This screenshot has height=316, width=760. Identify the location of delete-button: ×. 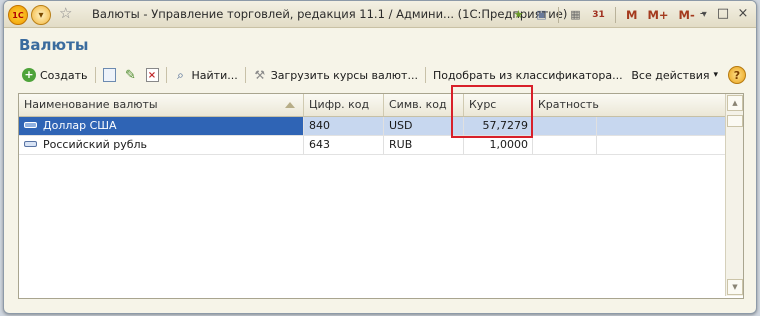
(152, 75).